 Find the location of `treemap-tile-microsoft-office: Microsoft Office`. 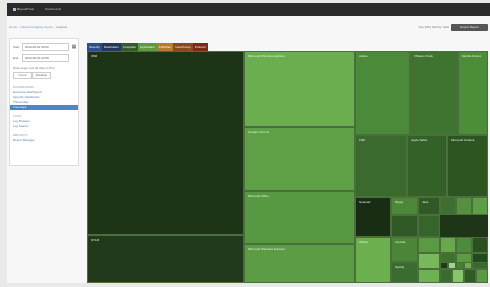

treemap-tile-microsoft-office: Microsoft Office is located at coordinates (299, 217).